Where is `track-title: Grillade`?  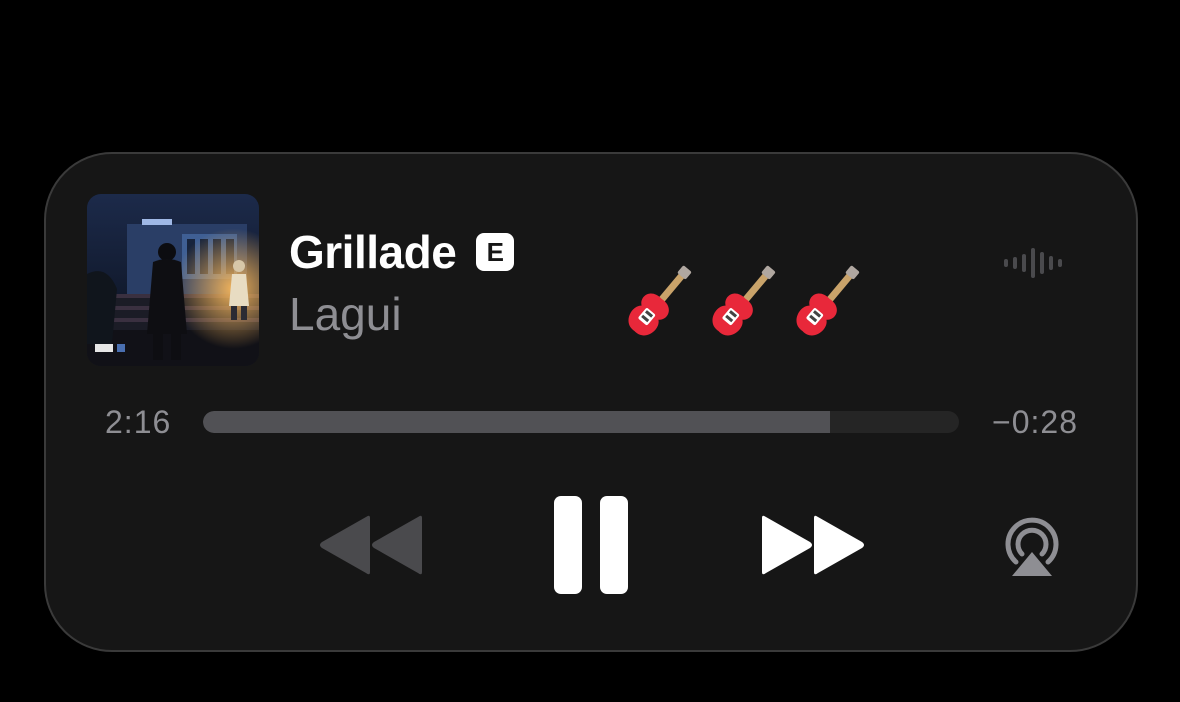
track-title: Grillade is located at coordinates (373, 252).